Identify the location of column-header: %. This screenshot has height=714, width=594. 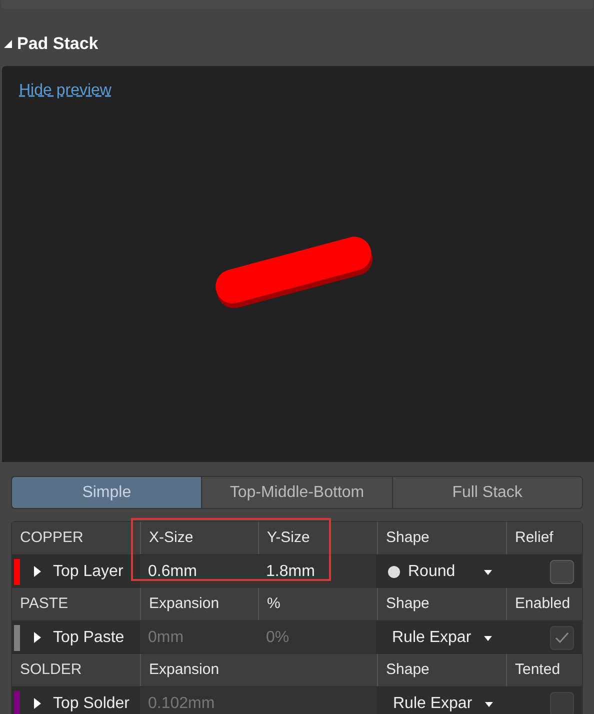
(274, 604).